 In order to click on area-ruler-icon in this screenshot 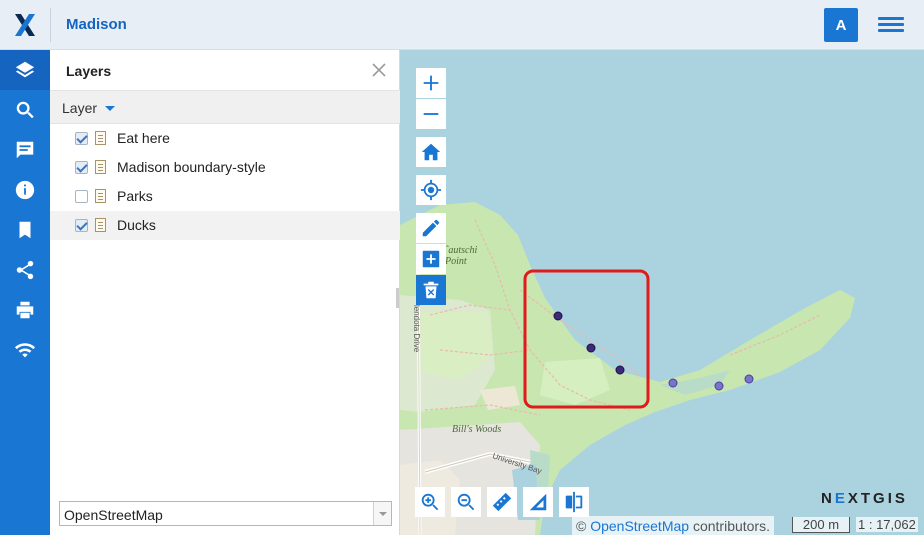, I will do `click(538, 502)`.